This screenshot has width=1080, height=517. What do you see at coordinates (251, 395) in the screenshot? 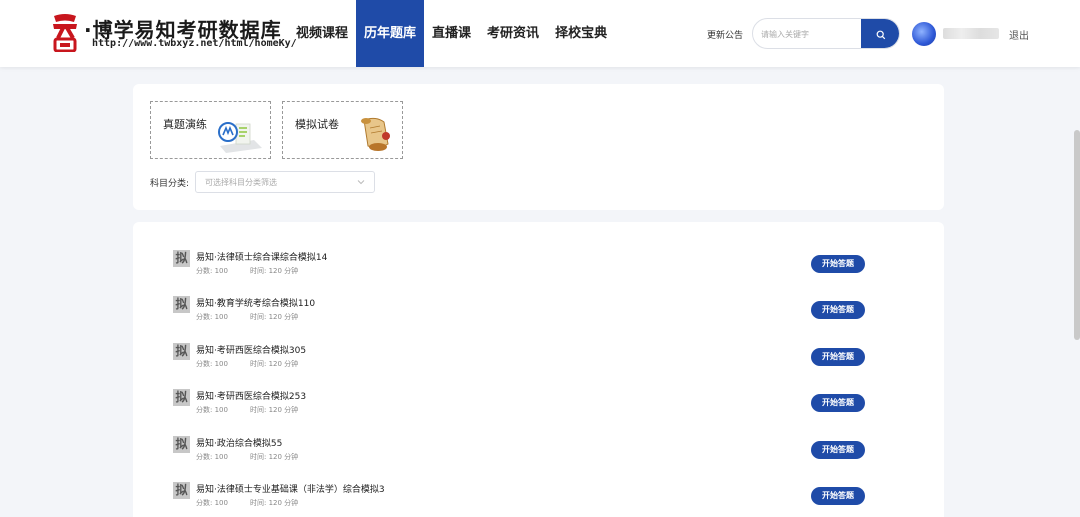
I see `paper-title: 易知·考研西医综合模拟253` at bounding box center [251, 395].